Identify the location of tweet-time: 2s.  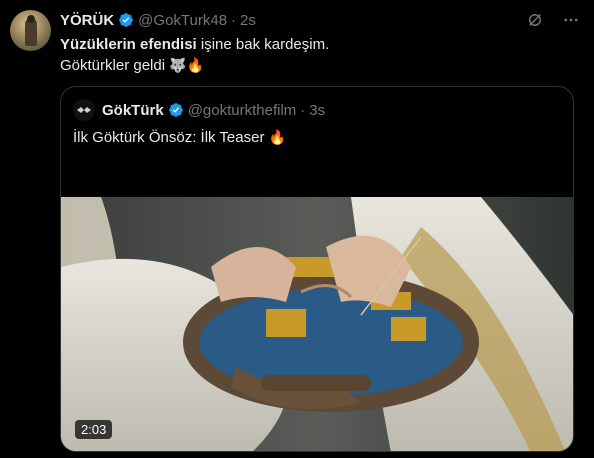
(248, 20).